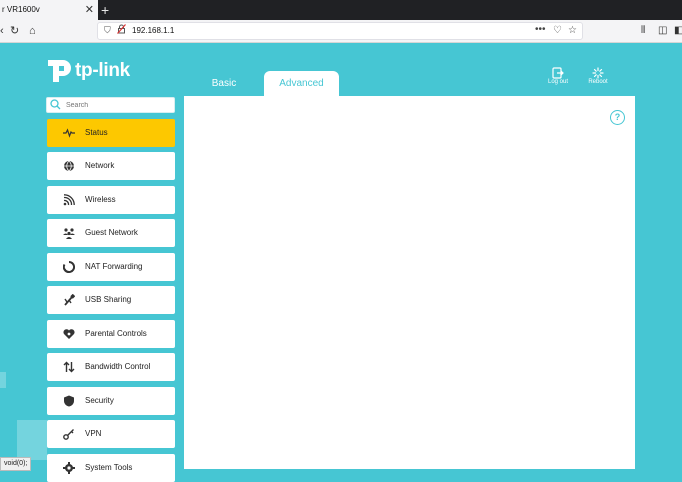  I want to click on new-tab-button: +, so click(105, 10).